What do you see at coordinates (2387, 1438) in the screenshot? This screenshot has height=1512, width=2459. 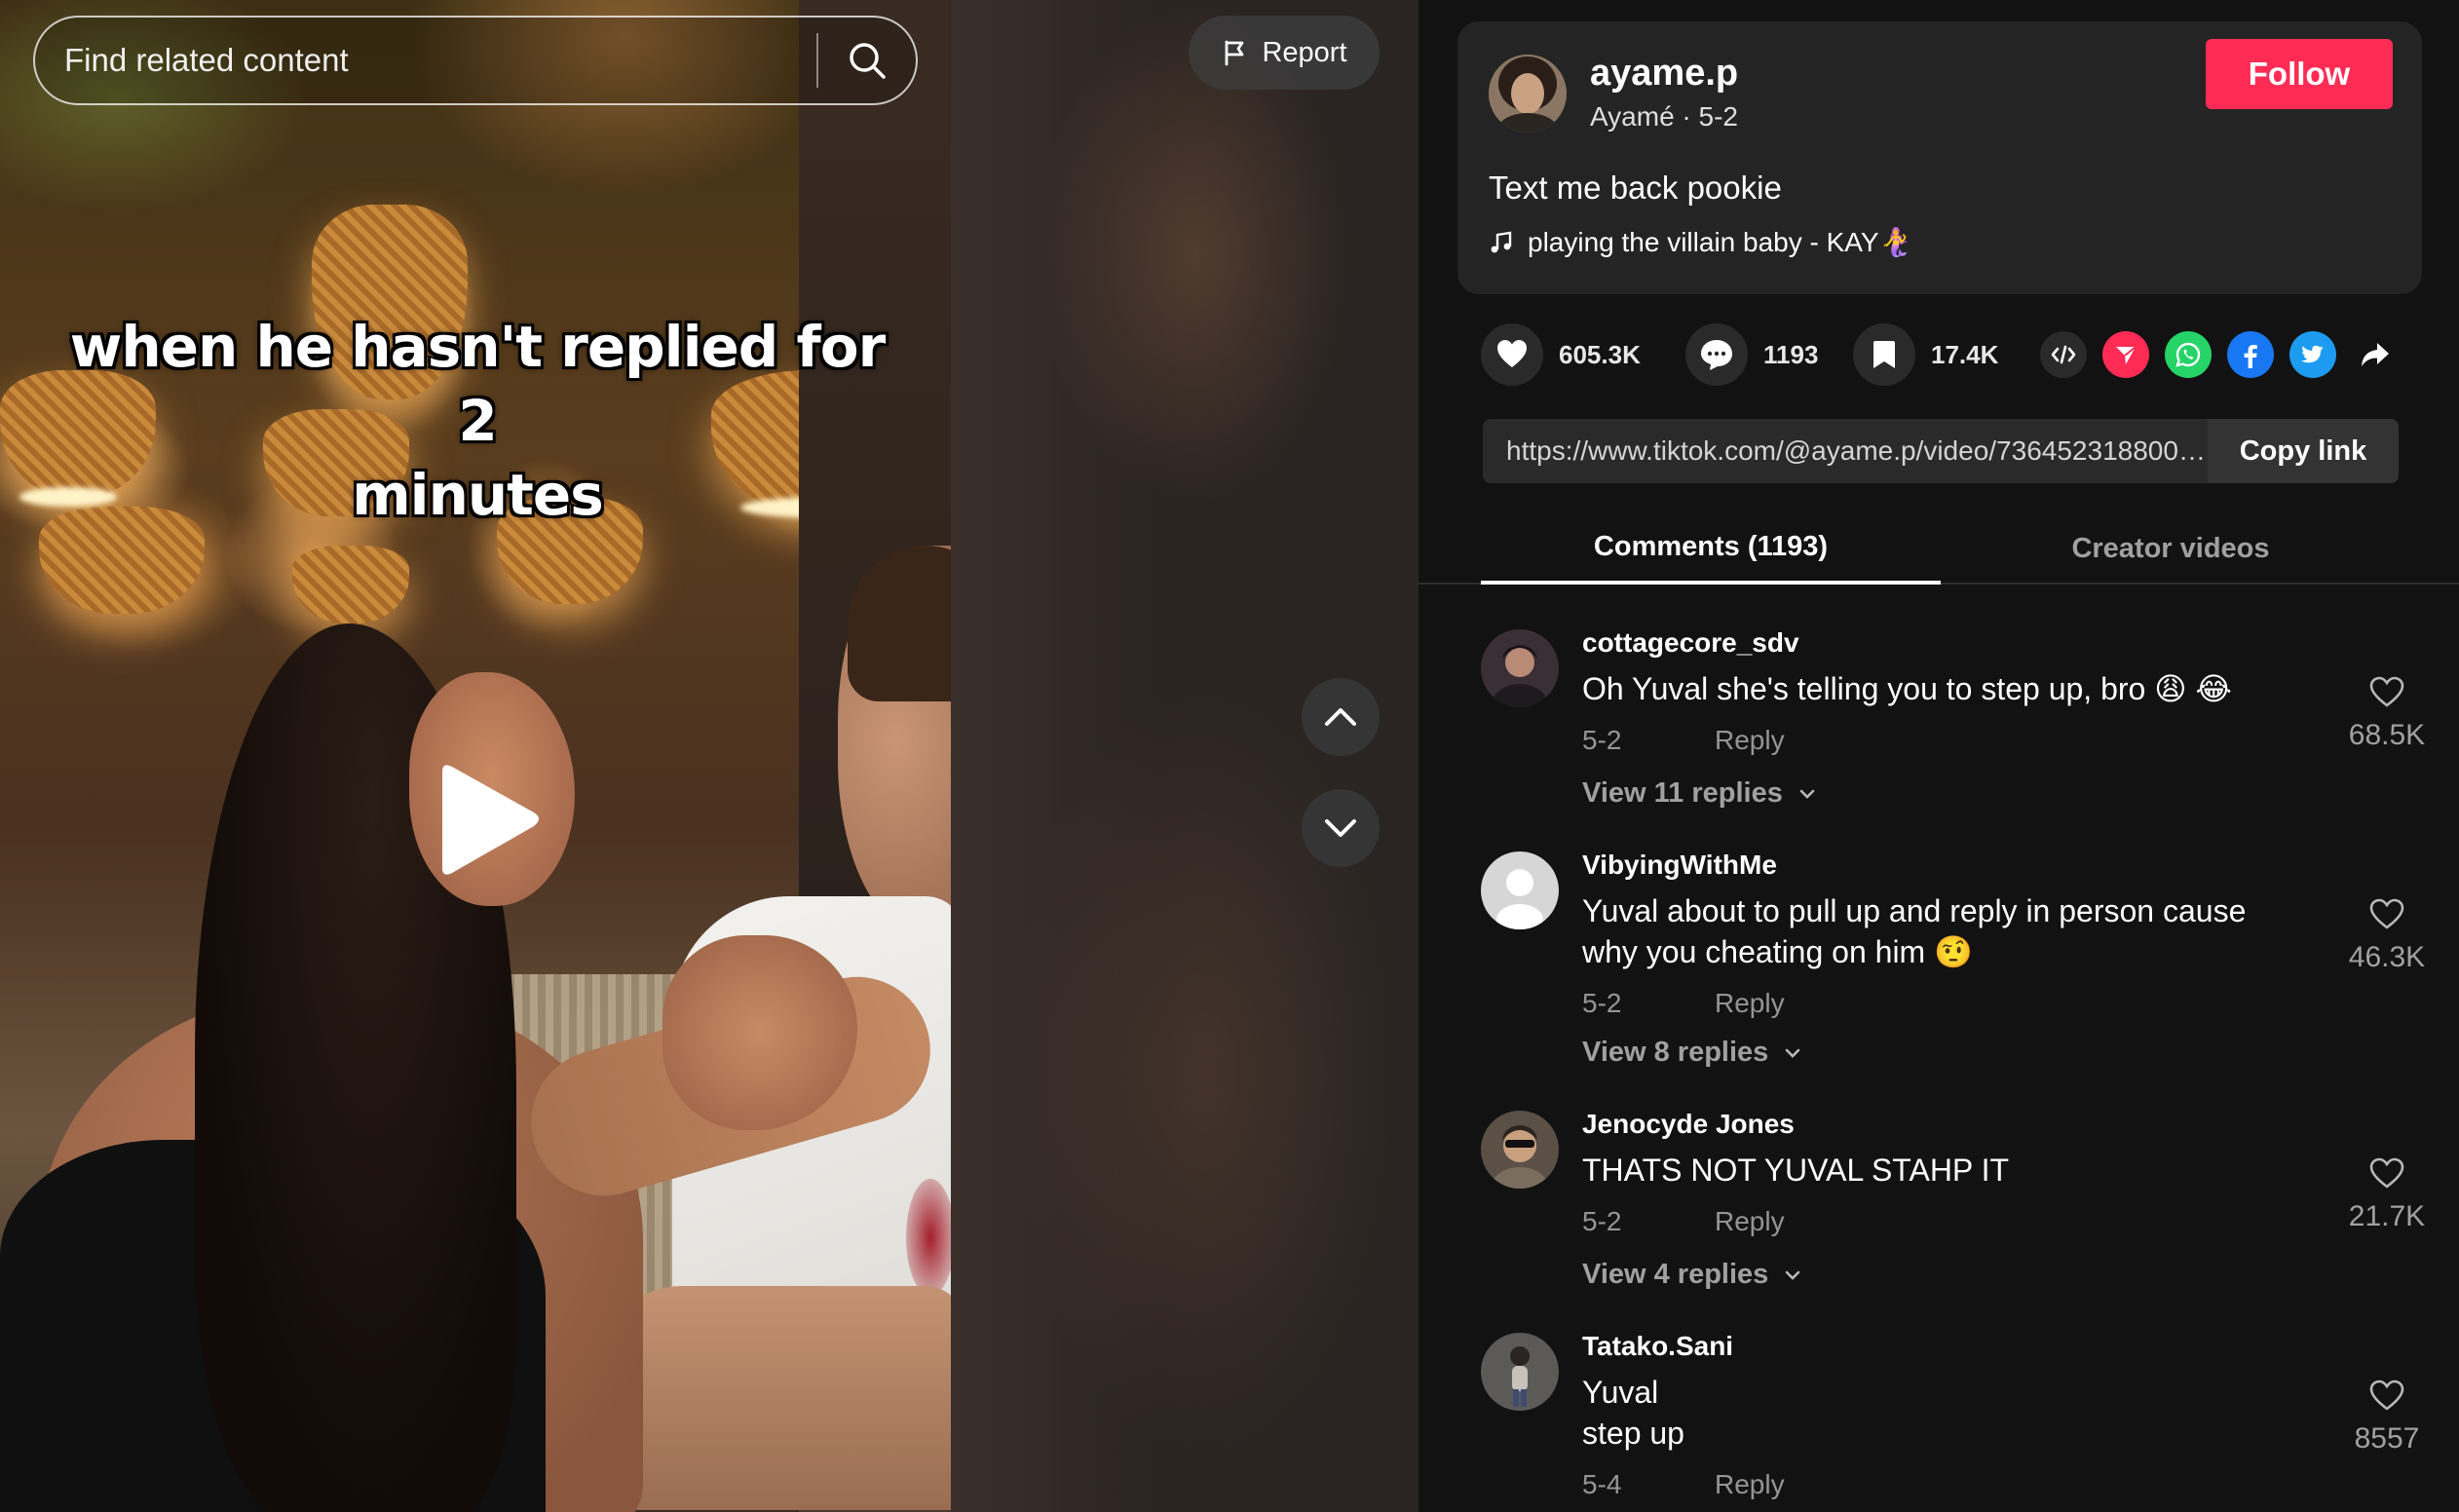 I see `comment-like-count: 8557` at bounding box center [2387, 1438].